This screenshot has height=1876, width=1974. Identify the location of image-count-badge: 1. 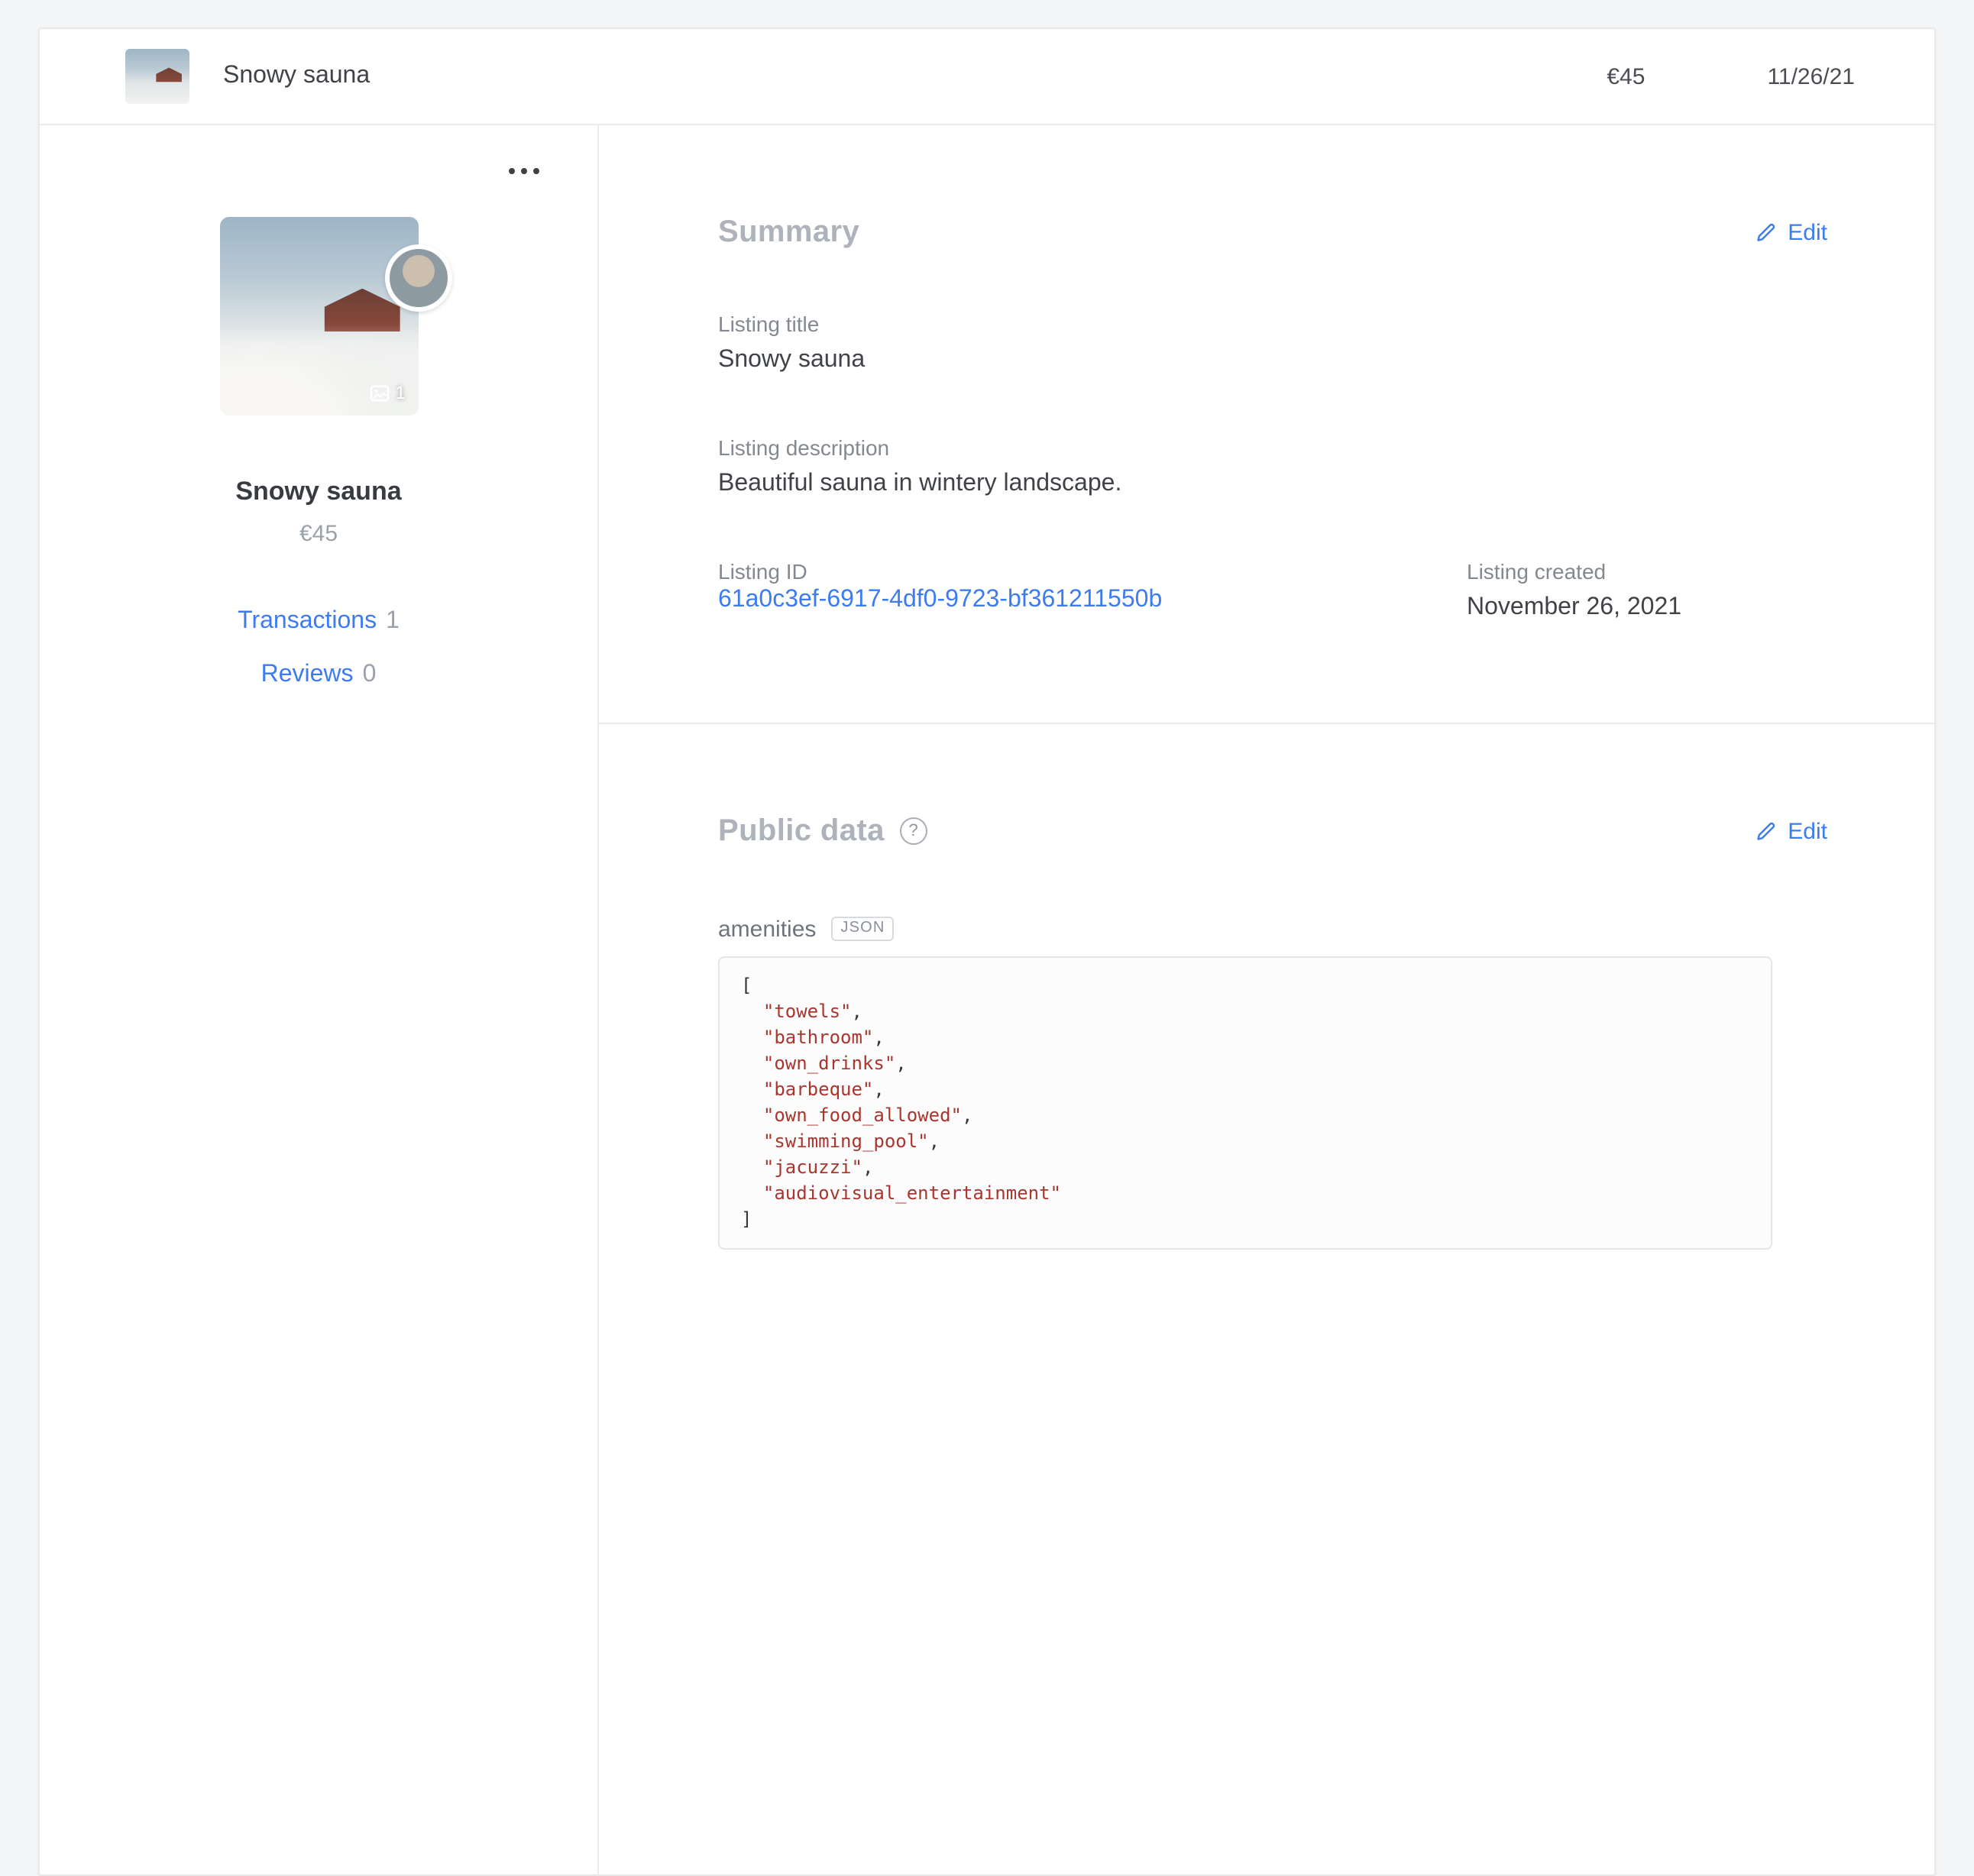
(388, 392).